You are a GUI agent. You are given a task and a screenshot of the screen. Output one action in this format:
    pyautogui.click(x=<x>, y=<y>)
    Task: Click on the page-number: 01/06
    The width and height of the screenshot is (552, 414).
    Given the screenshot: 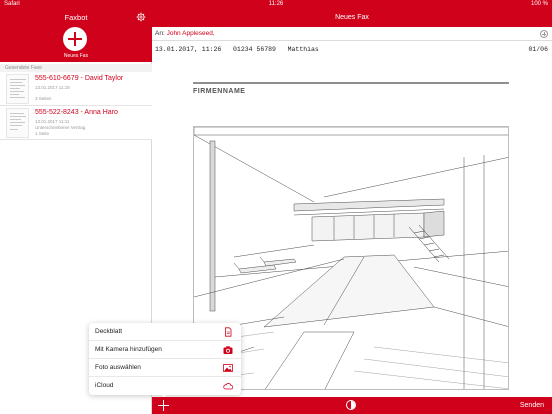 What is the action you would take?
    pyautogui.click(x=538, y=49)
    